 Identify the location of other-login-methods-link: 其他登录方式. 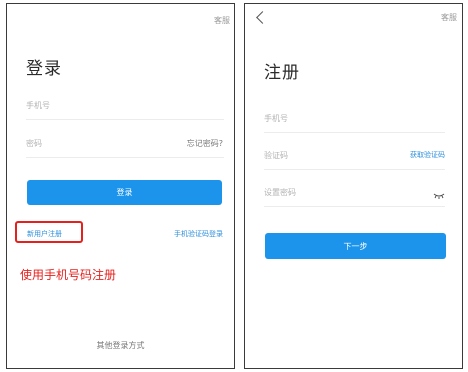
(120, 345).